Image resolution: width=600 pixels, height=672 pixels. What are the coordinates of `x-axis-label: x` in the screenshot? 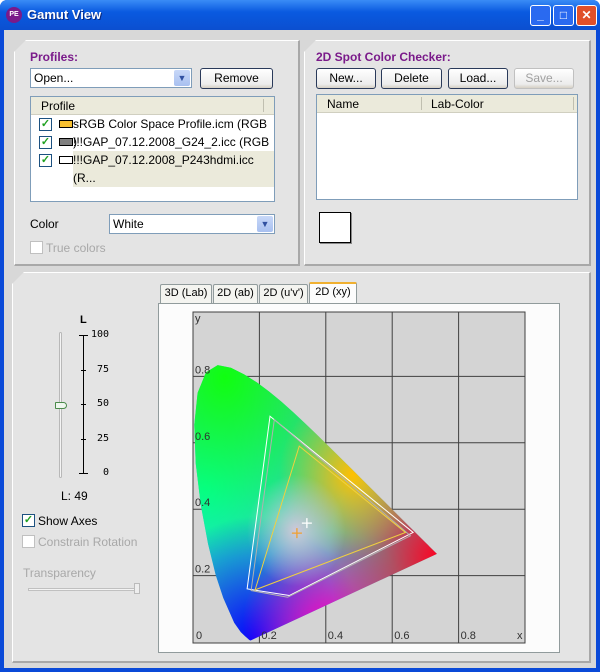 It's located at (520, 636).